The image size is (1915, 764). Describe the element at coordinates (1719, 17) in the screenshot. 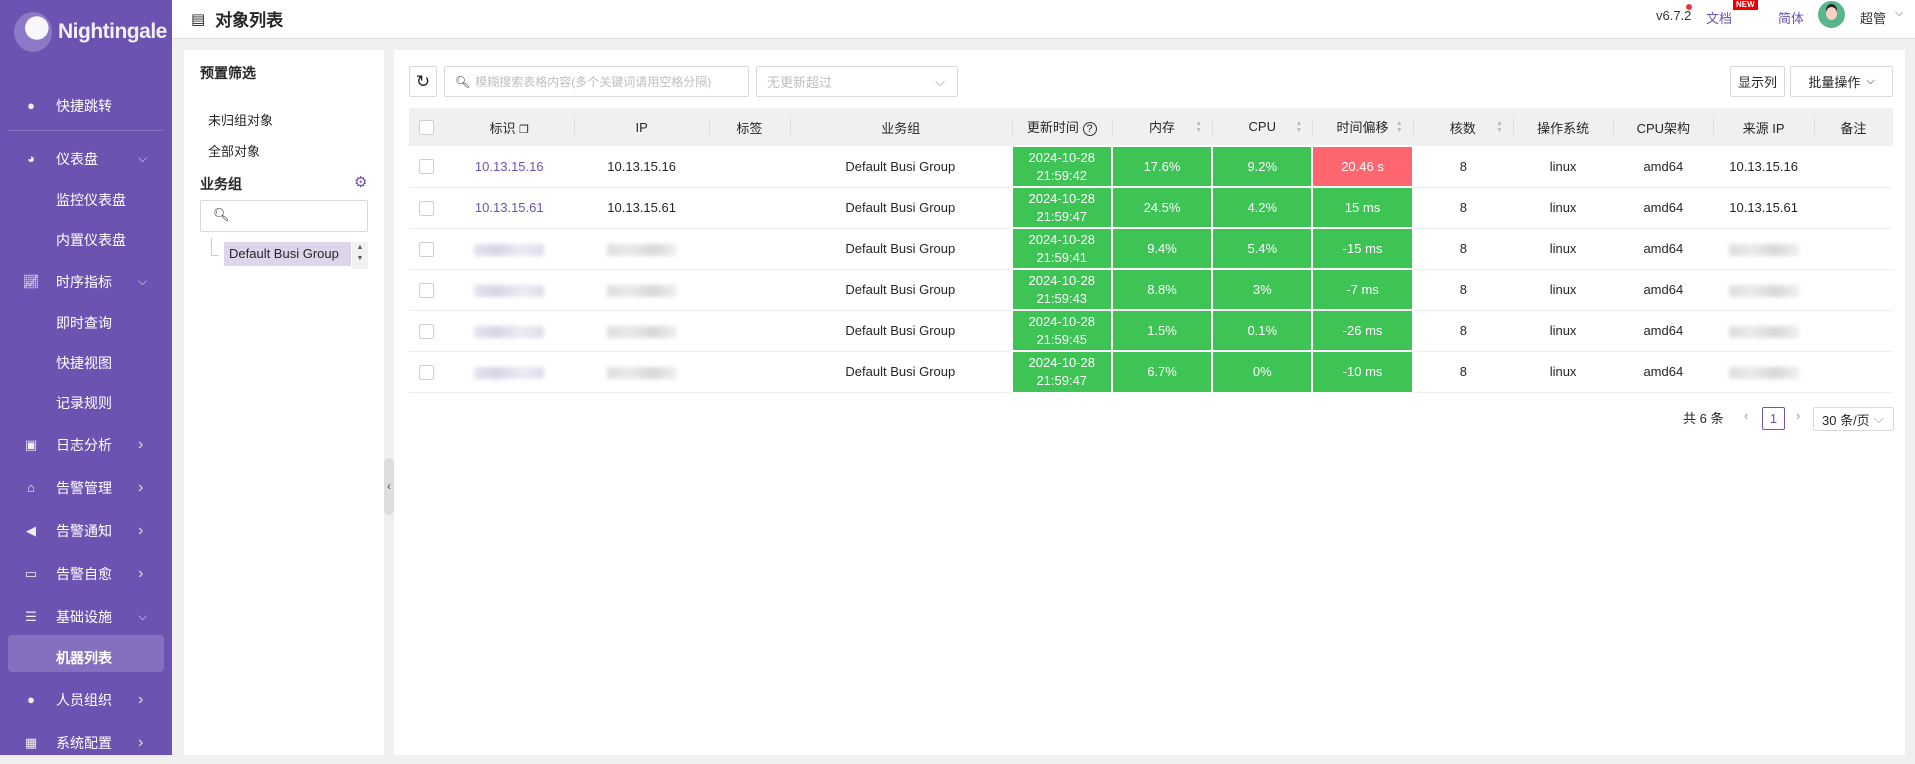

I see `docs-link: 文档` at that location.